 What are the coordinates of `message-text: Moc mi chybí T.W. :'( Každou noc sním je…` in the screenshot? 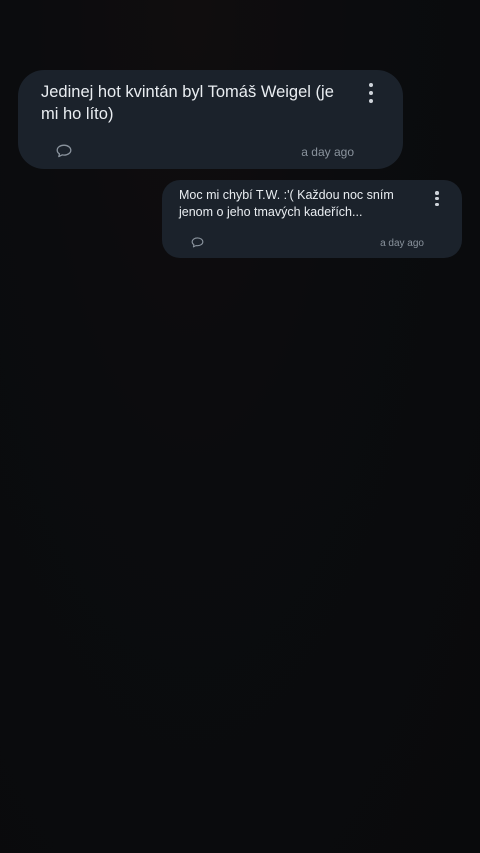 It's located at (286, 203).